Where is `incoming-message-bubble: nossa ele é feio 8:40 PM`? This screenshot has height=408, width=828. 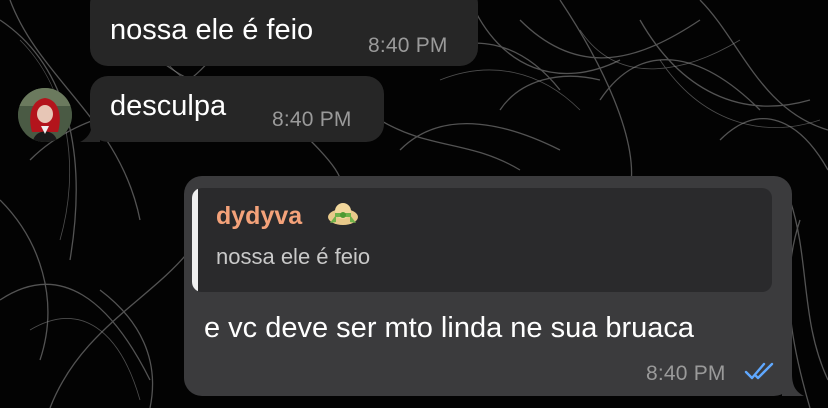
incoming-message-bubble: nossa ele é feio 8:40 PM is located at coordinates (284, 33).